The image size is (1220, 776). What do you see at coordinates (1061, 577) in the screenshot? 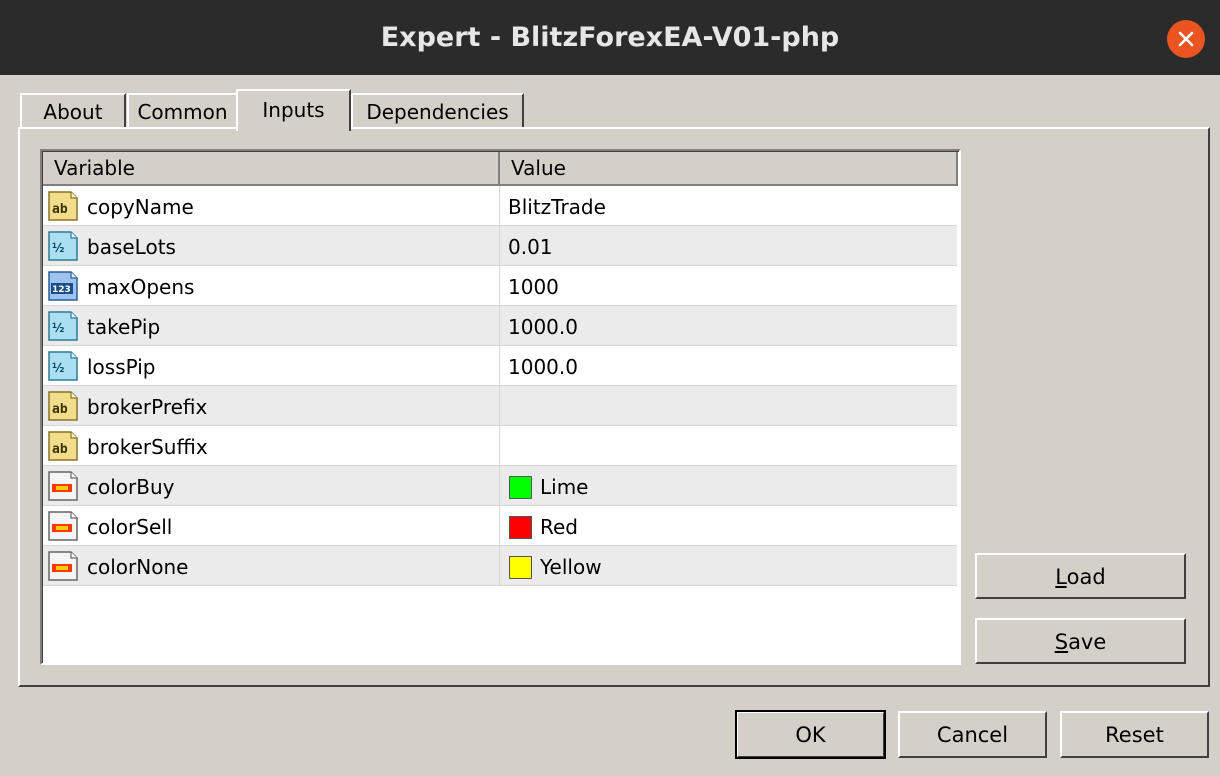
I see `load-button-mnemonic: L` at bounding box center [1061, 577].